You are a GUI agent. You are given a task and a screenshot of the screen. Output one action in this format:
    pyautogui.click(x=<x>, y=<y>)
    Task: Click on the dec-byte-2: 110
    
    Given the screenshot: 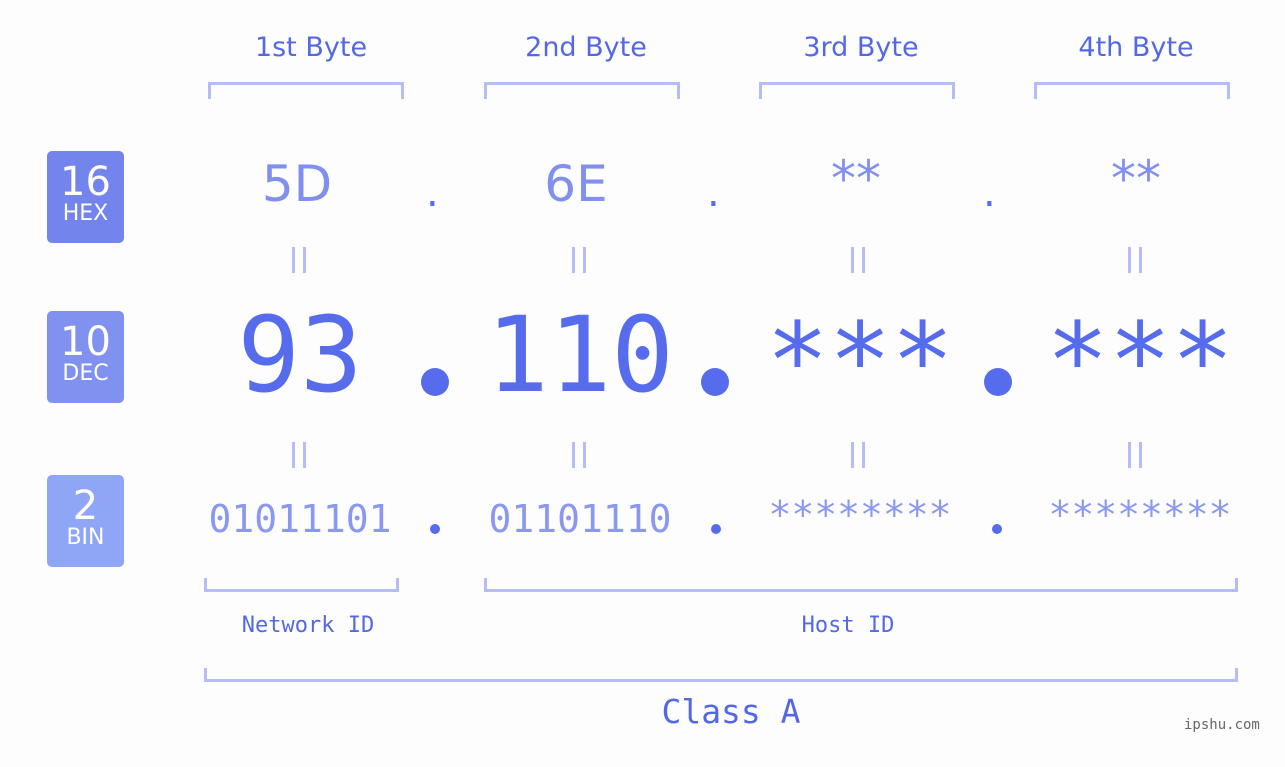 What is the action you would take?
    pyautogui.click(x=580, y=355)
    